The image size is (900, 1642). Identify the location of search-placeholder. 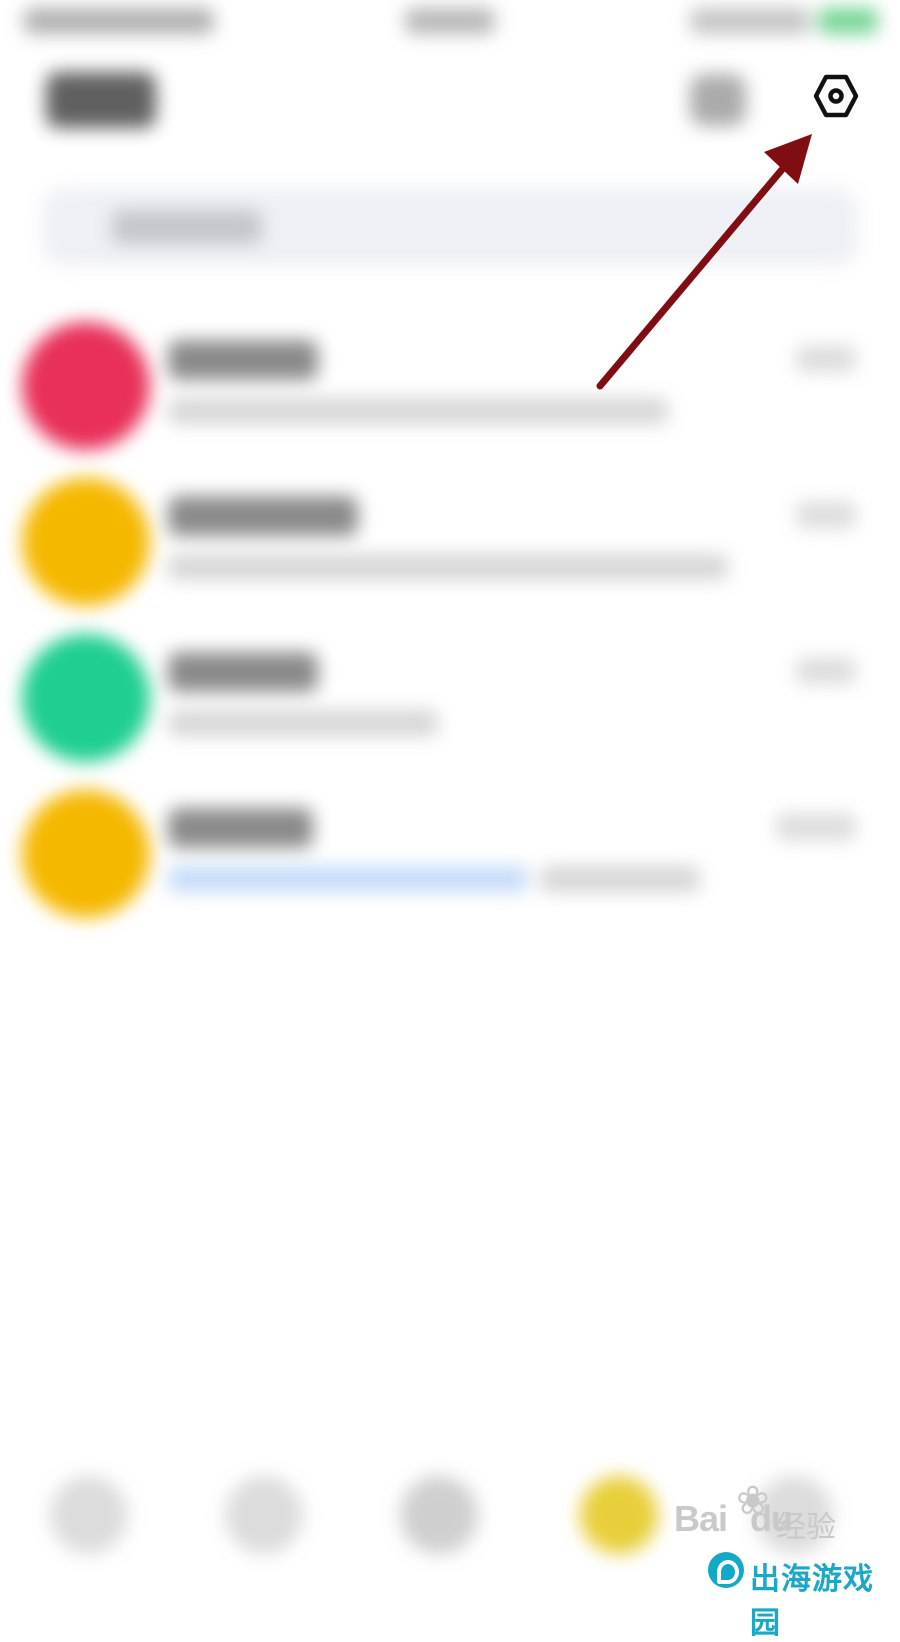
(187, 227).